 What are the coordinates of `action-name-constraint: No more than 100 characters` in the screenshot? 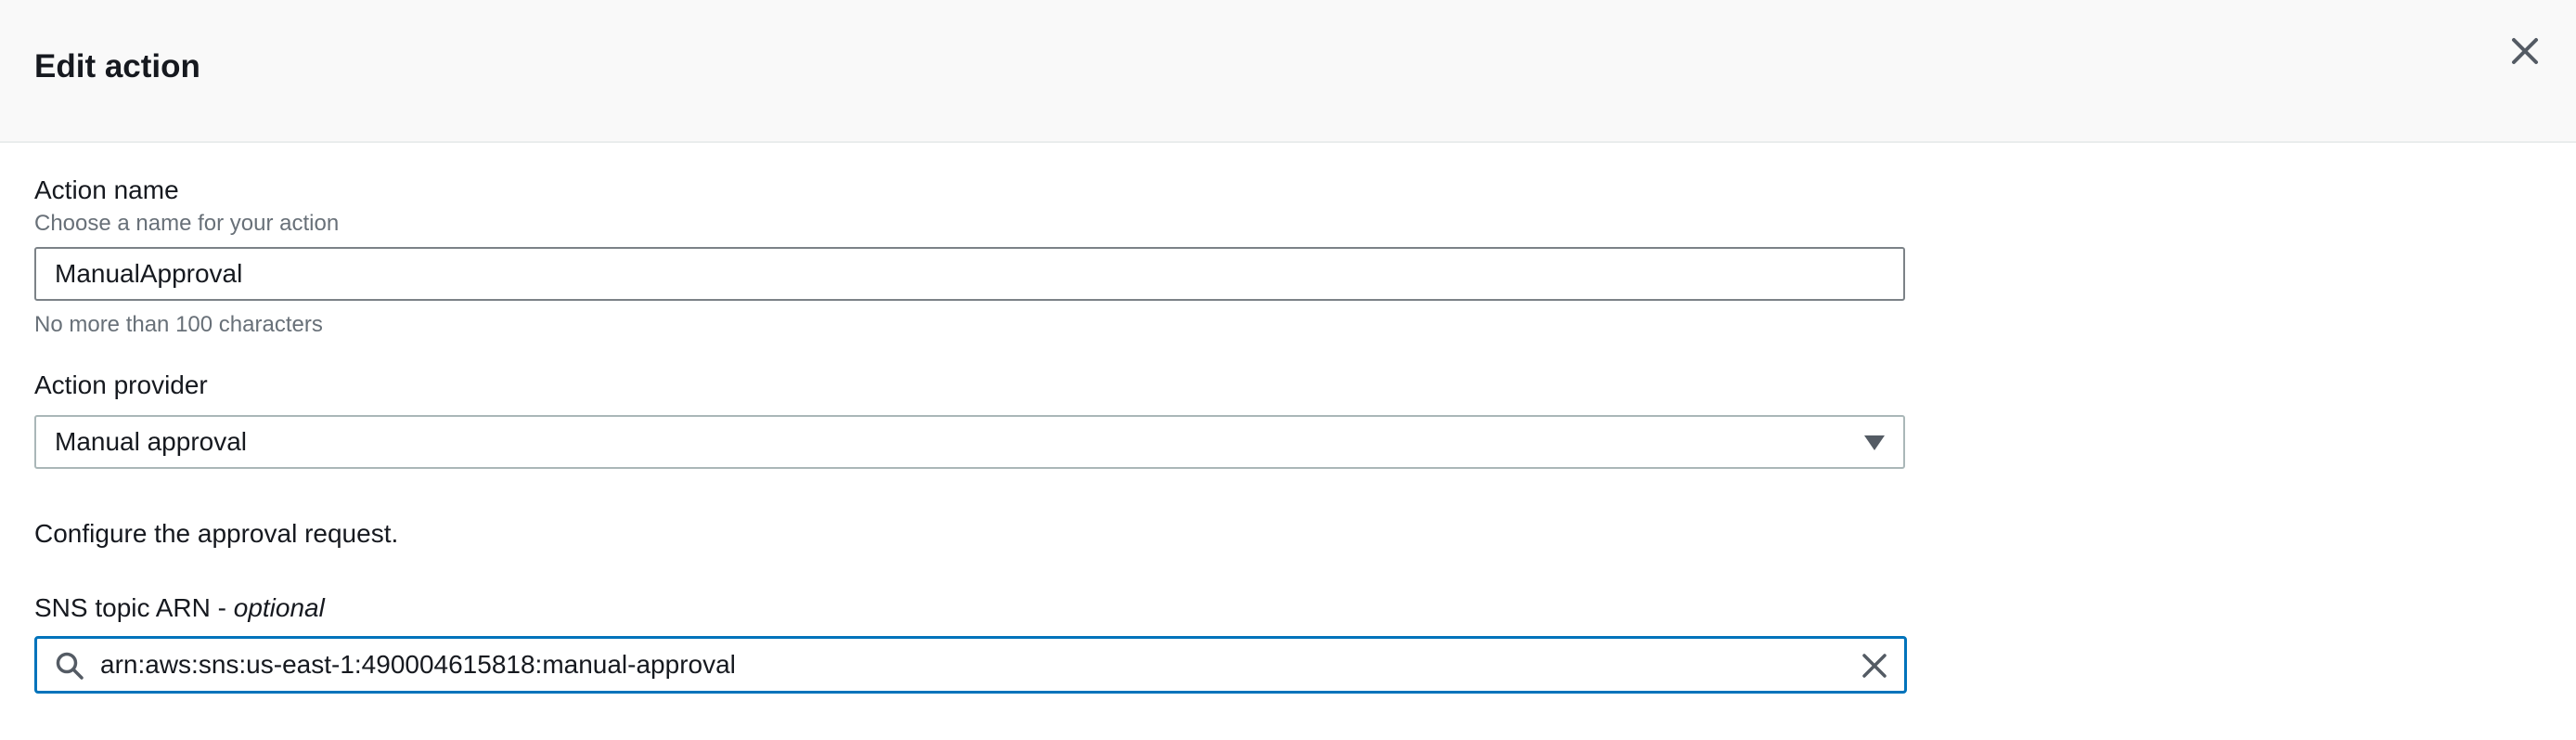 It's located at (178, 324).